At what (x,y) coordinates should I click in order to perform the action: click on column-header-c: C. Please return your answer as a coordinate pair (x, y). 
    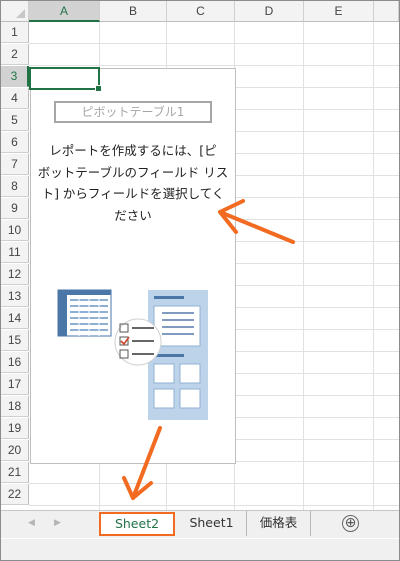
    Looking at the image, I should click on (201, 11).